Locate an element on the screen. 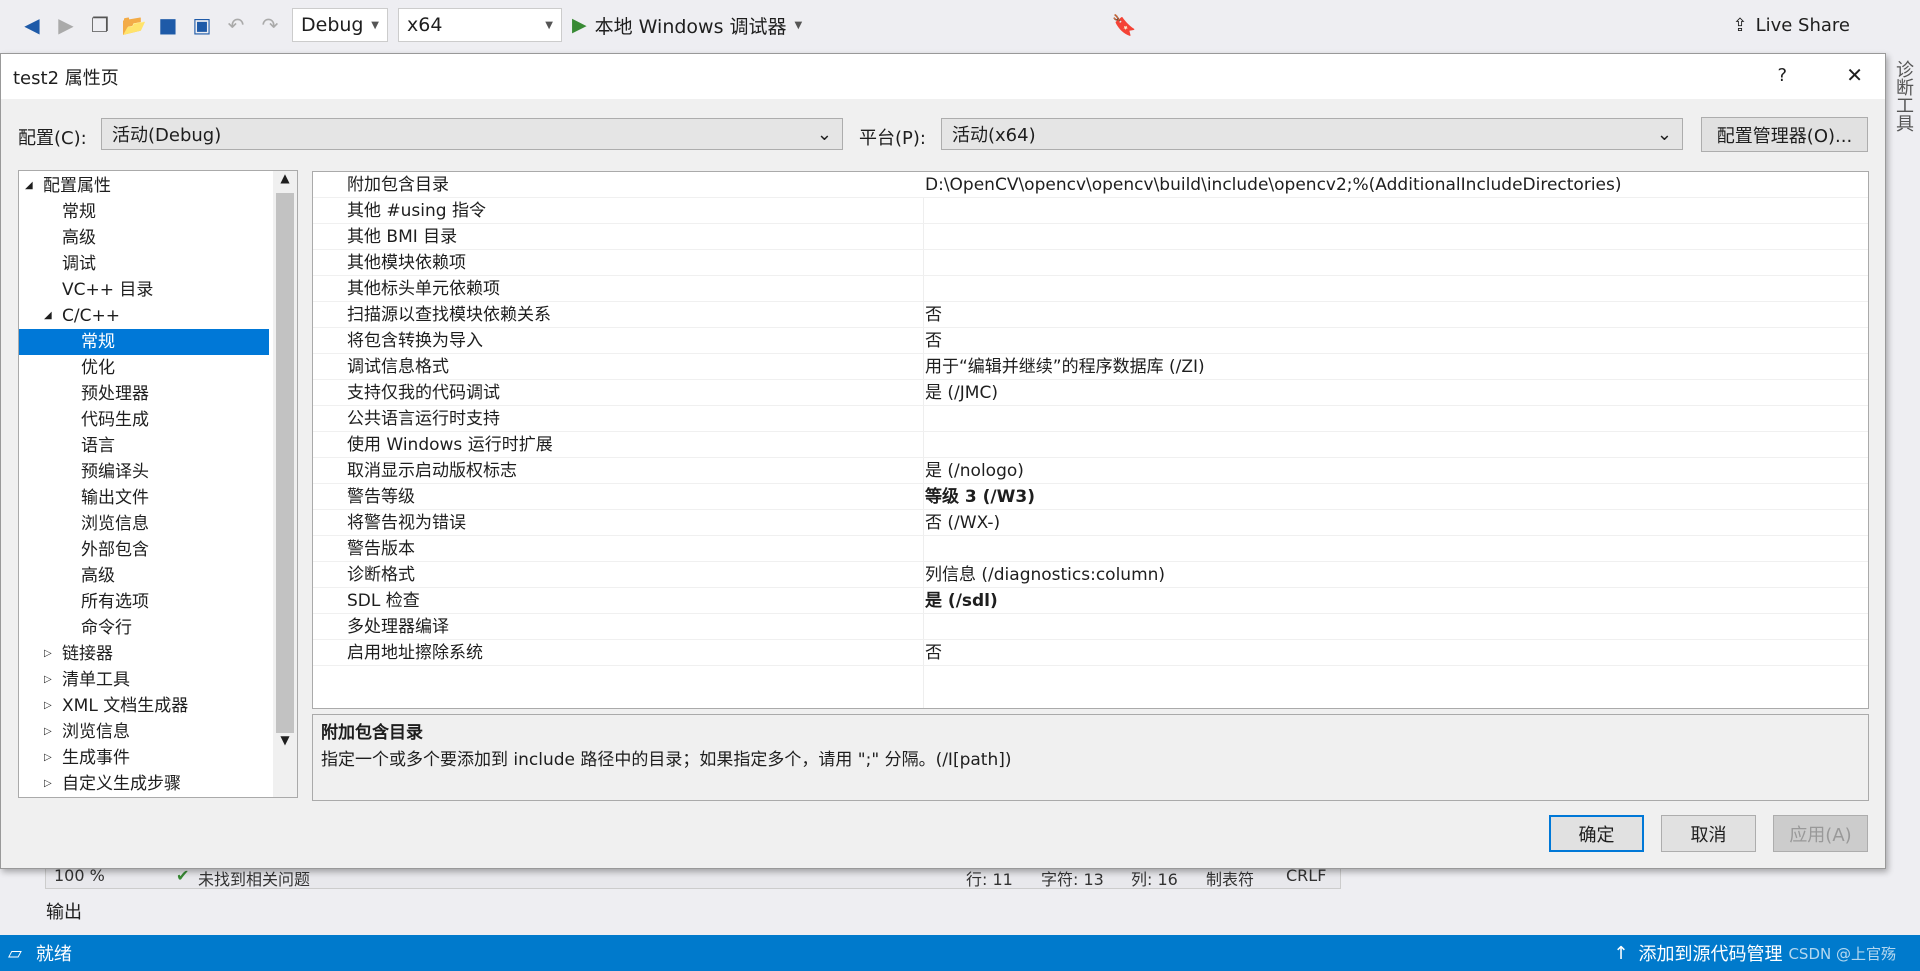 Image resolution: width=1920 pixels, height=971 pixels. property-row: 取消显示启动版权标志 是 (/nologo) is located at coordinates (1090, 471).